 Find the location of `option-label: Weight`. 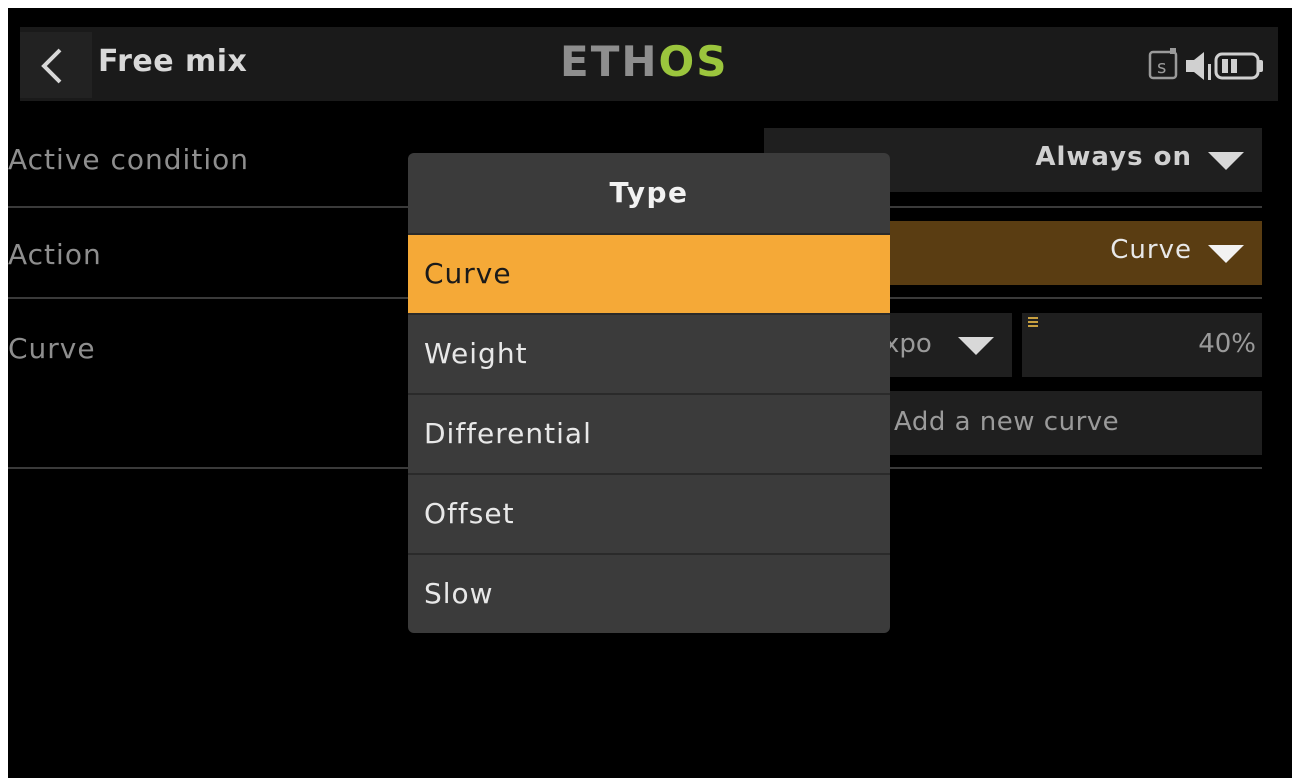

option-label: Weight is located at coordinates (476, 353).